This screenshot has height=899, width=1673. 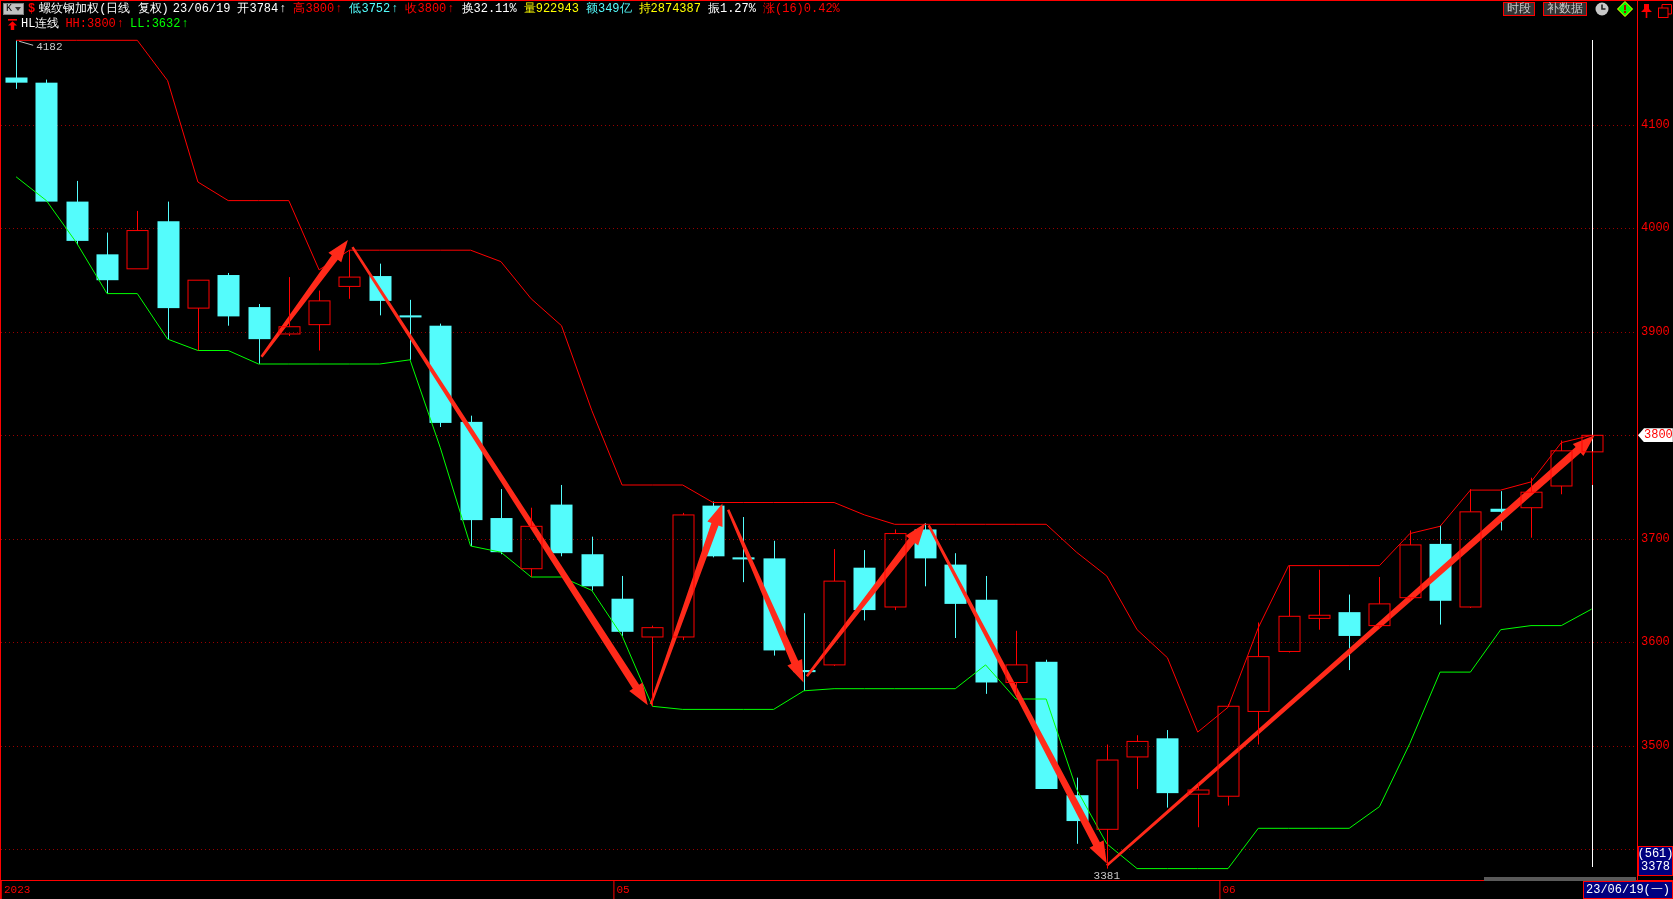 What do you see at coordinates (1655, 435) in the screenshot?
I see `price-tag: 3800` at bounding box center [1655, 435].